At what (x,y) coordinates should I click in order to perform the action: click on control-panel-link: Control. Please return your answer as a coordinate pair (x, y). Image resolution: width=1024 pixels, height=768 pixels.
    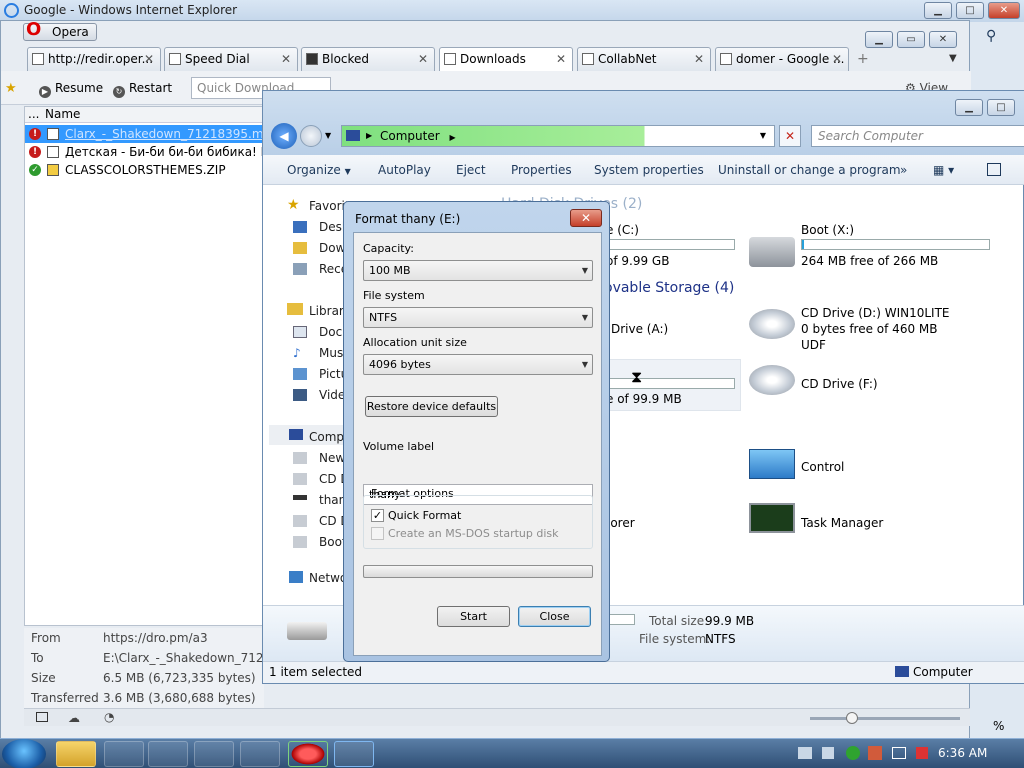
    Looking at the image, I should click on (822, 467).